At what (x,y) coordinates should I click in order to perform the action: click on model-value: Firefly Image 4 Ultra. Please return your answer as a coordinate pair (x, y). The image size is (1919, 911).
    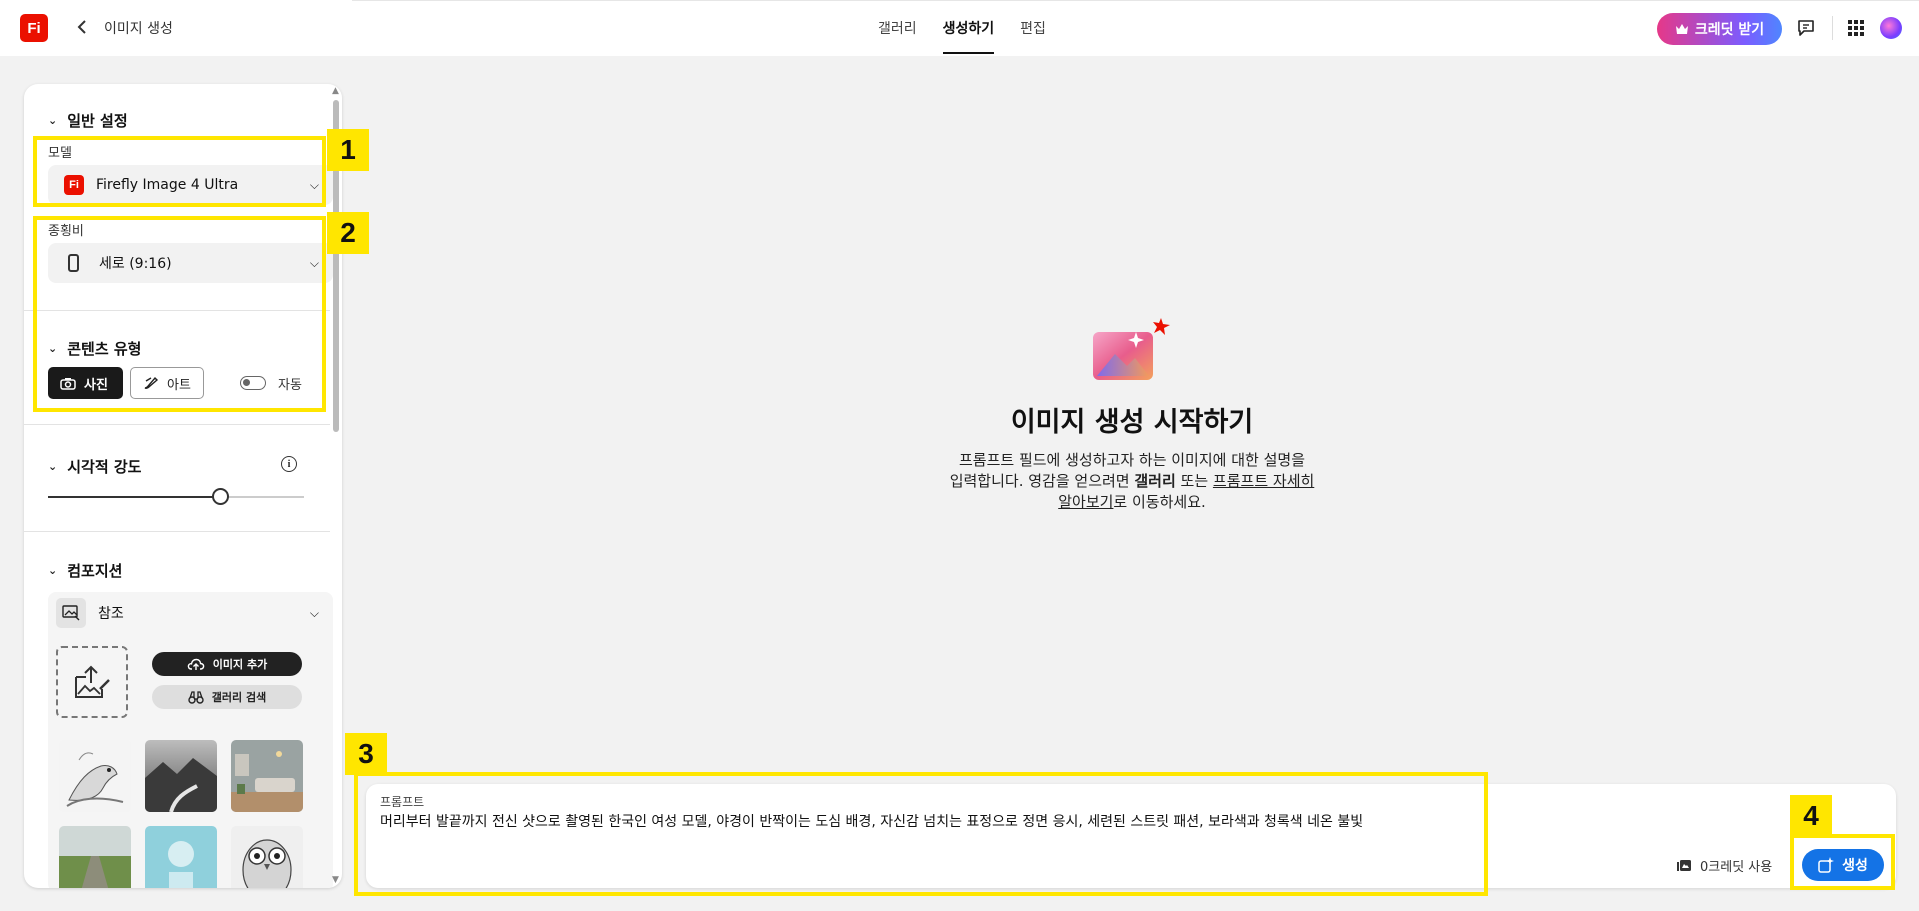
    Looking at the image, I should click on (167, 185).